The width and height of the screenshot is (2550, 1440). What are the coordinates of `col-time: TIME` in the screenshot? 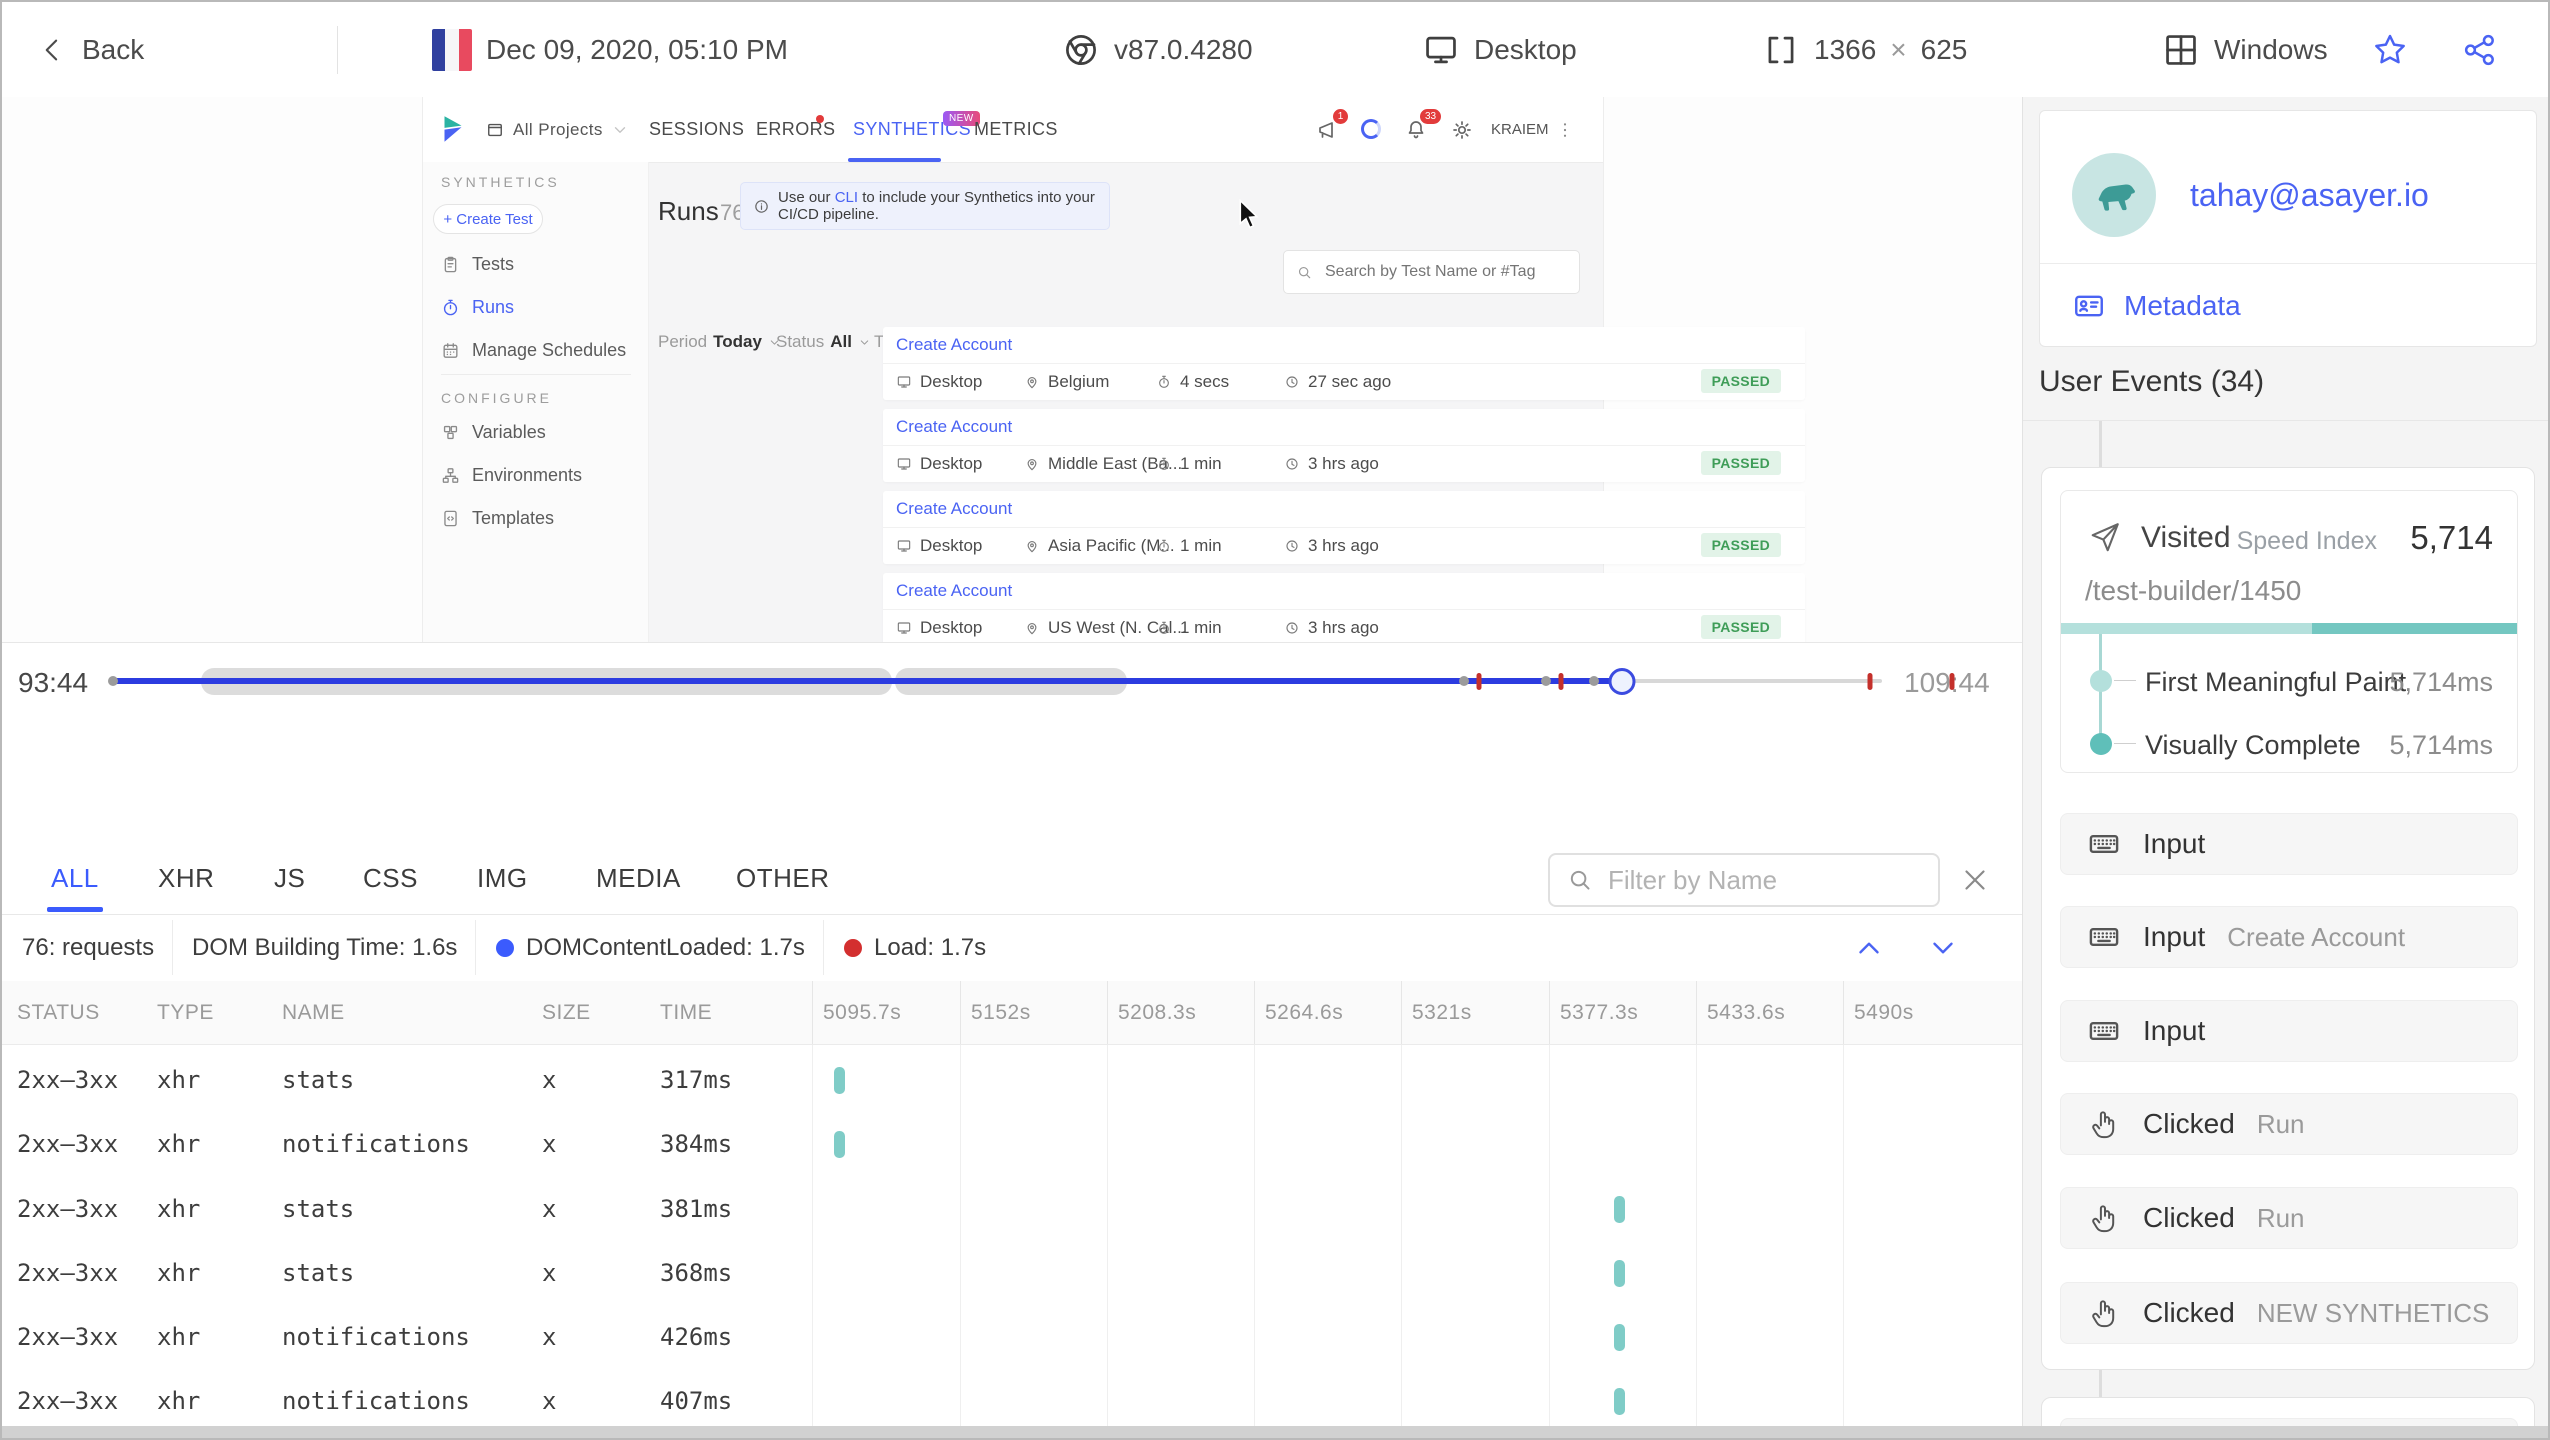 It's located at (686, 1012).